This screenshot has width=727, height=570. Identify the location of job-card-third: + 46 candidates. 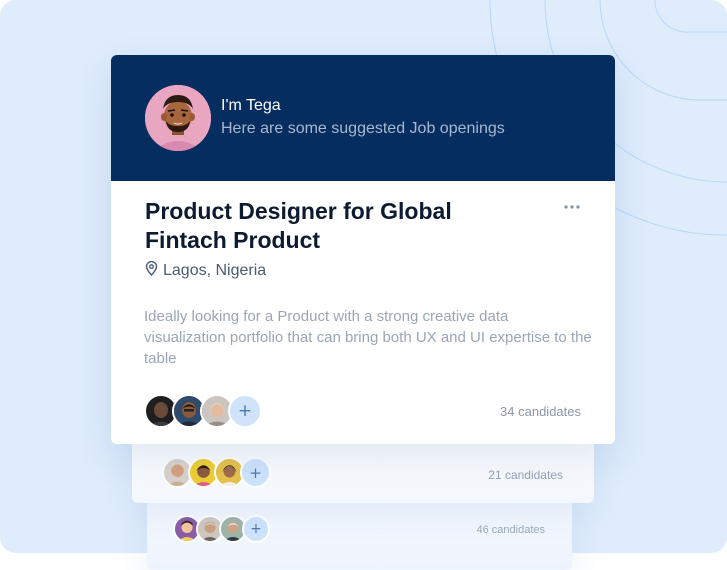
(359, 535).